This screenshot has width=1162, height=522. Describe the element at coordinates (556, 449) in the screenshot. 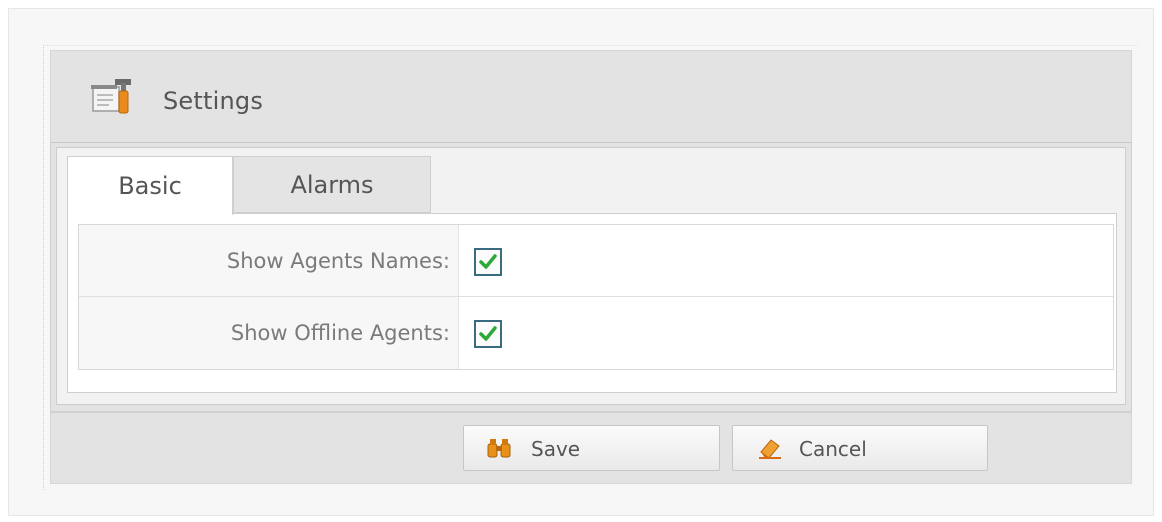

I see `save-button-label: Save` at that location.